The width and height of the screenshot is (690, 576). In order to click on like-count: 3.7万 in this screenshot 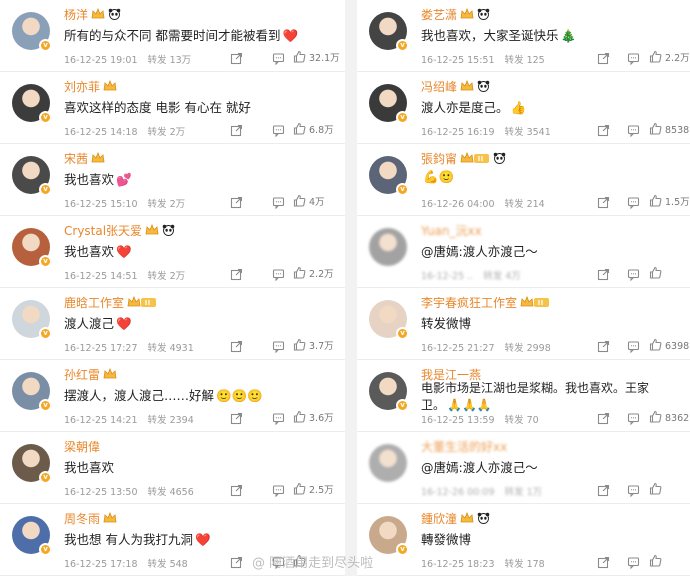, I will do `click(321, 346)`.